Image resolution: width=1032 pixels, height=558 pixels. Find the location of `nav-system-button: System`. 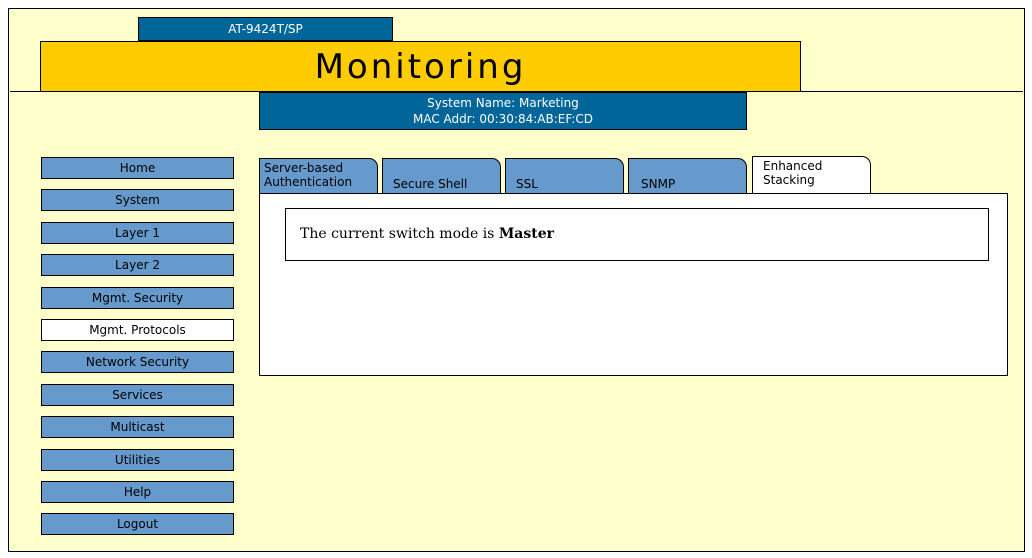

nav-system-button: System is located at coordinates (137, 200).